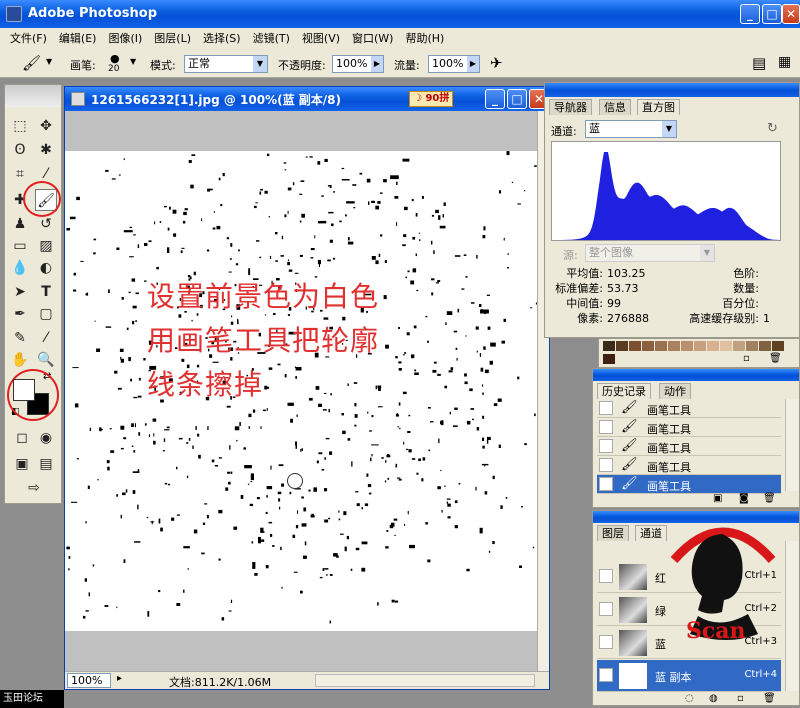 Image resolution: width=800 pixels, height=708 pixels. Describe the element at coordinates (20, 150) in the screenshot. I see `lasso-tool: ʘ` at that location.